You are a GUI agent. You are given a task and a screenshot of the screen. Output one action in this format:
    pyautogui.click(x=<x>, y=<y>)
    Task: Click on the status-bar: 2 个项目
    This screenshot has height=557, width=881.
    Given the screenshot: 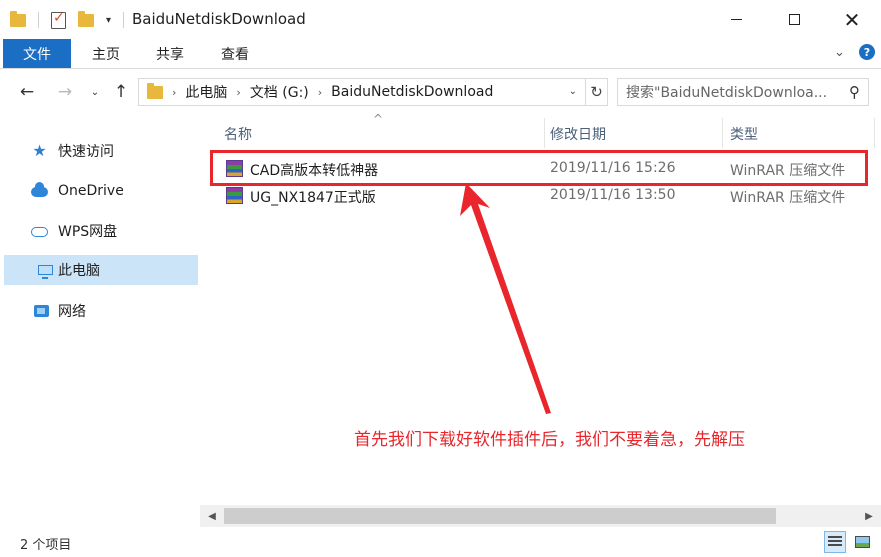 What is the action you would take?
    pyautogui.click(x=440, y=542)
    